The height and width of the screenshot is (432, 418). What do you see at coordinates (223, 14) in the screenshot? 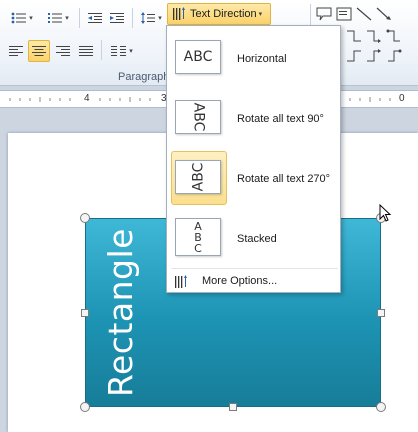
I see `text-direction-label: Text Direction` at bounding box center [223, 14].